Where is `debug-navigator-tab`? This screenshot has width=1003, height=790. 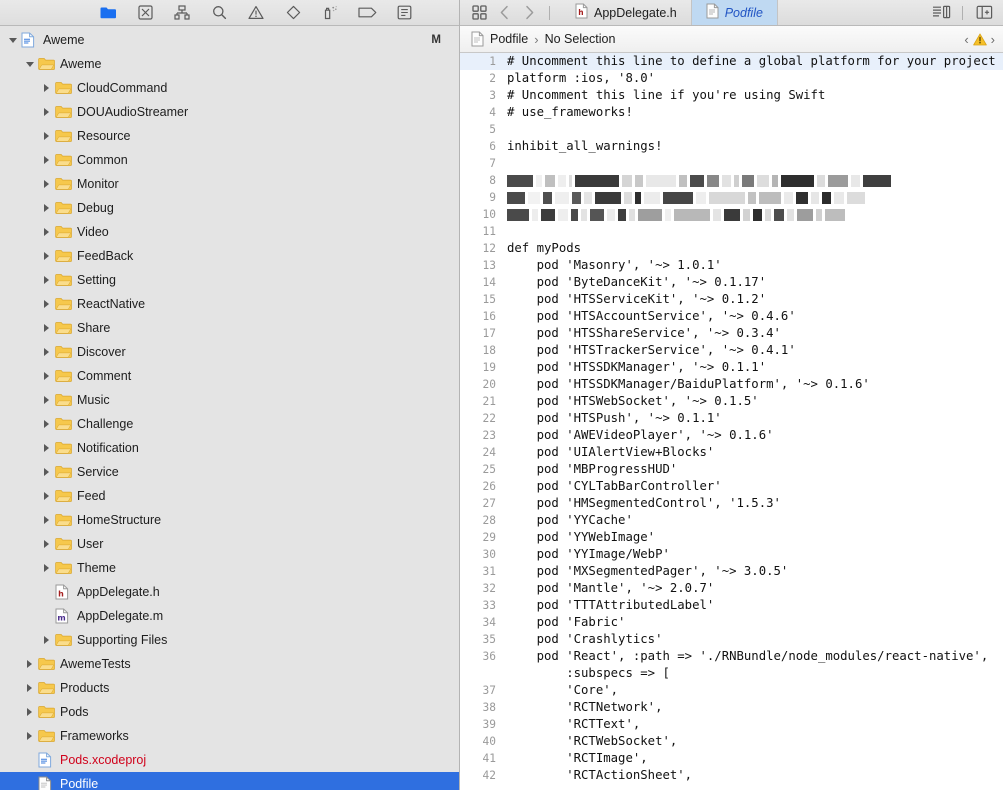 debug-navigator-tab is located at coordinates (330, 13).